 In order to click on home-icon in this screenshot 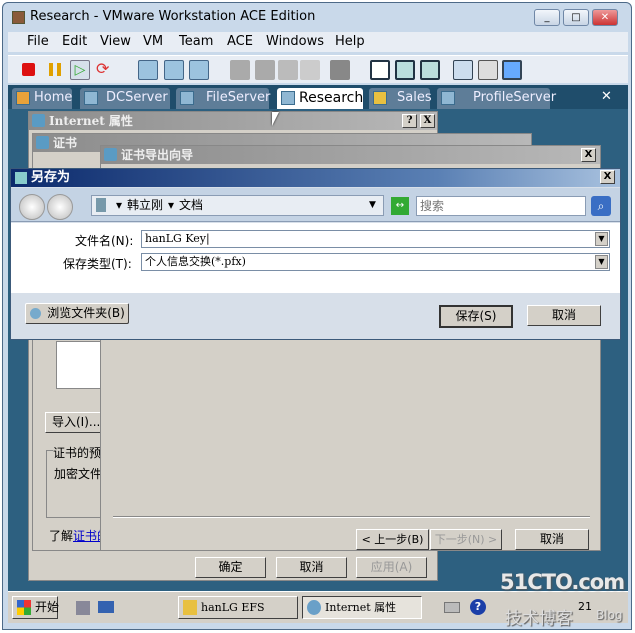, I will do `click(23, 98)`.